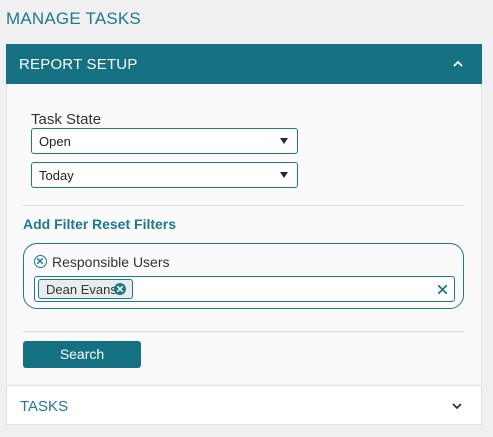  I want to click on user-tag: Dean Evans, so click(85, 289).